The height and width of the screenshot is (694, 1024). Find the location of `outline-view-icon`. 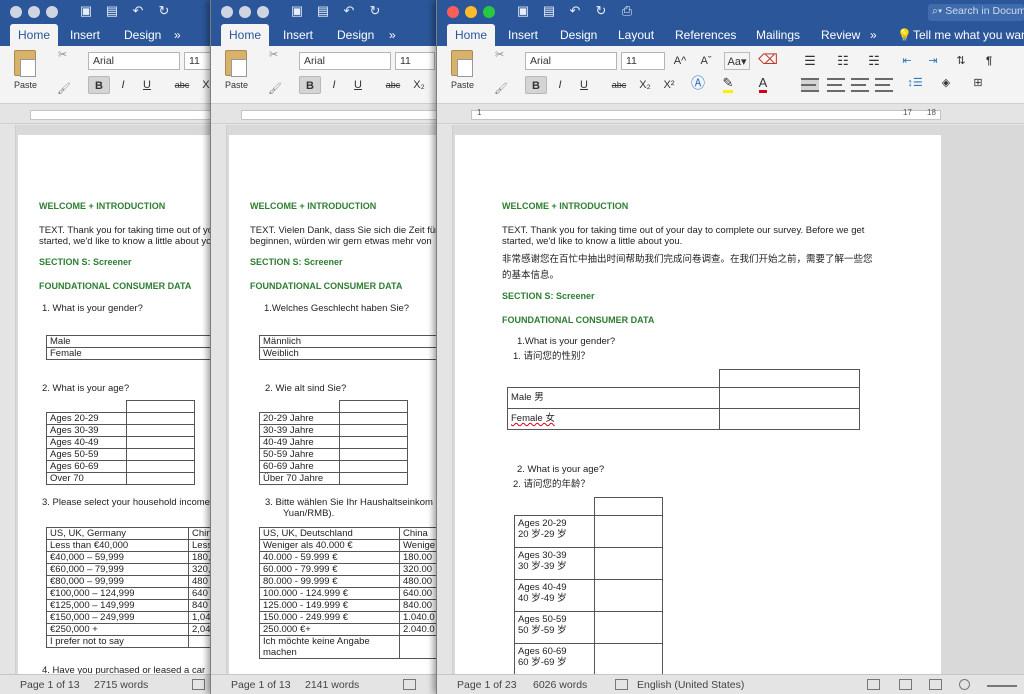

outline-view-icon is located at coordinates (935, 684).